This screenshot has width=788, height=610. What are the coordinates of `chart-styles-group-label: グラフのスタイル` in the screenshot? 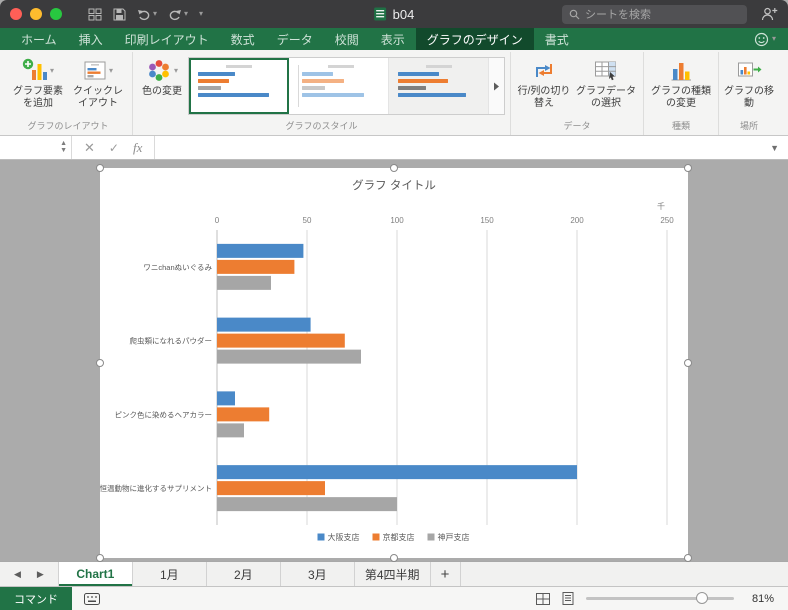 It's located at (321, 126).